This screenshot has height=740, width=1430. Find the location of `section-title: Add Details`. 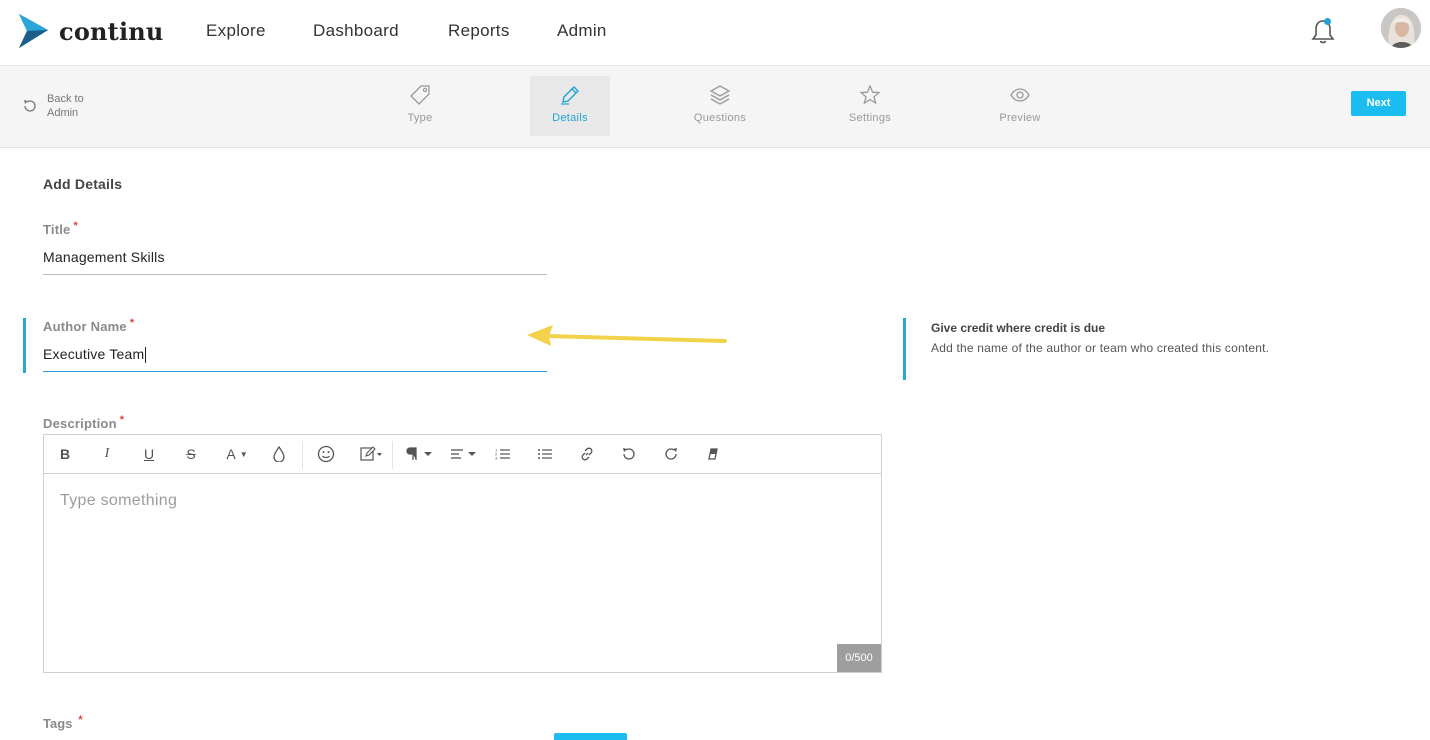

section-title: Add Details is located at coordinates (83, 184).